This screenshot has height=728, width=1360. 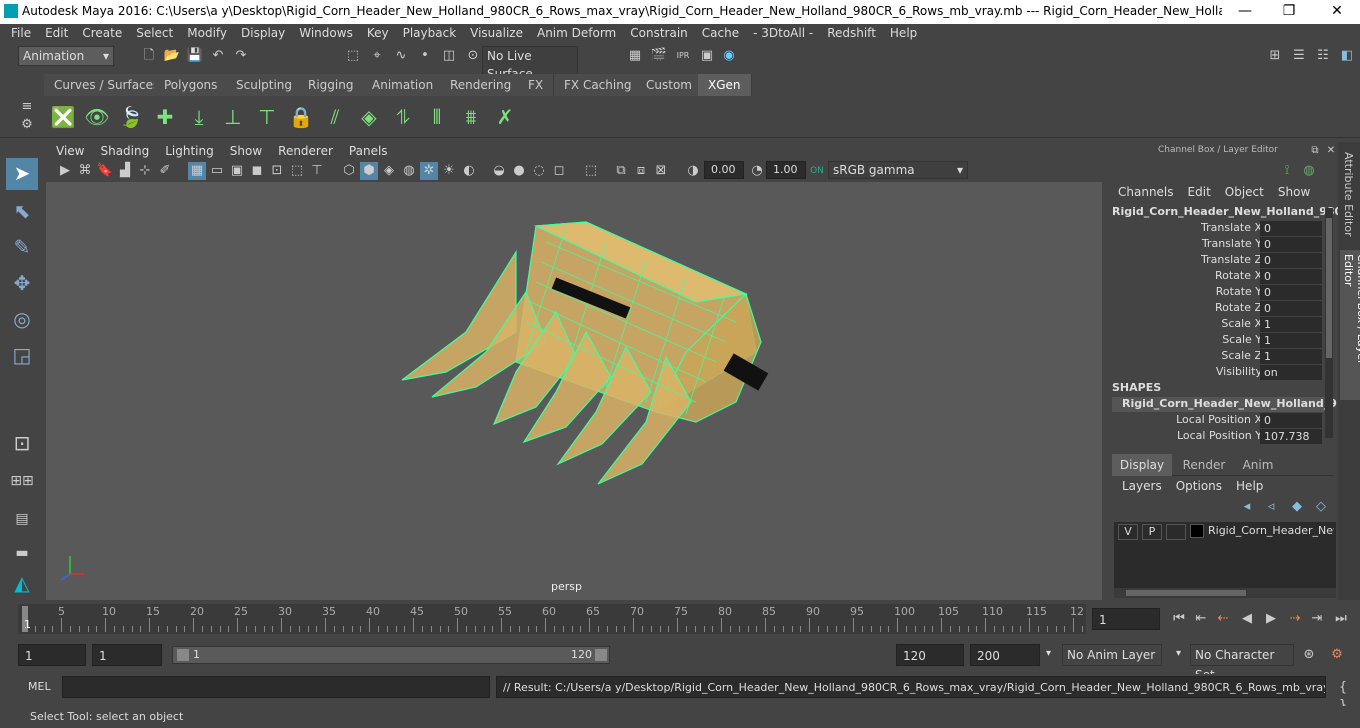 What do you see at coordinates (1219, 435) in the screenshot?
I see `channel-label: Local Position Y` at bounding box center [1219, 435].